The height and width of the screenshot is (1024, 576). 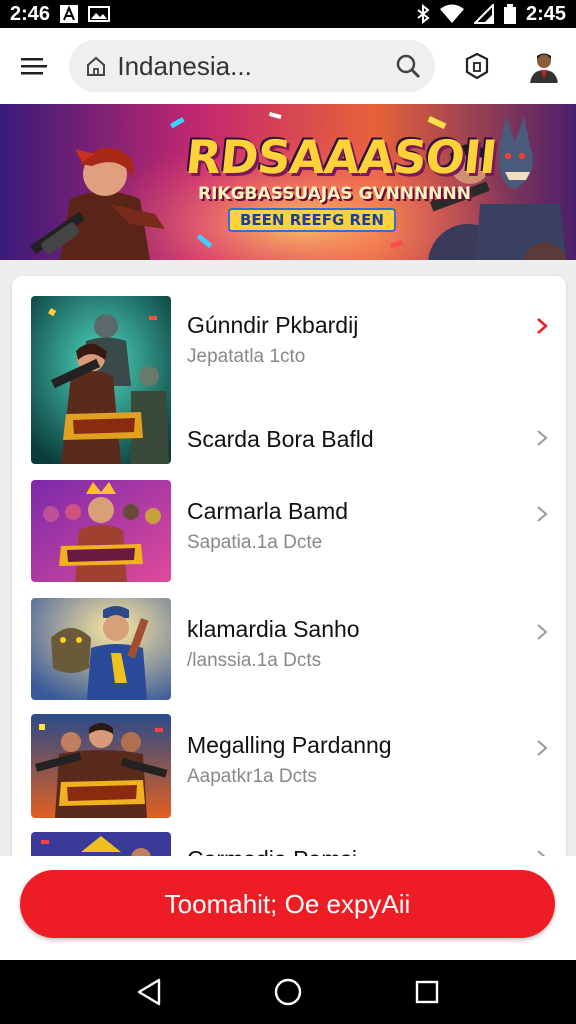 I want to click on menu-button, so click(x=33, y=66).